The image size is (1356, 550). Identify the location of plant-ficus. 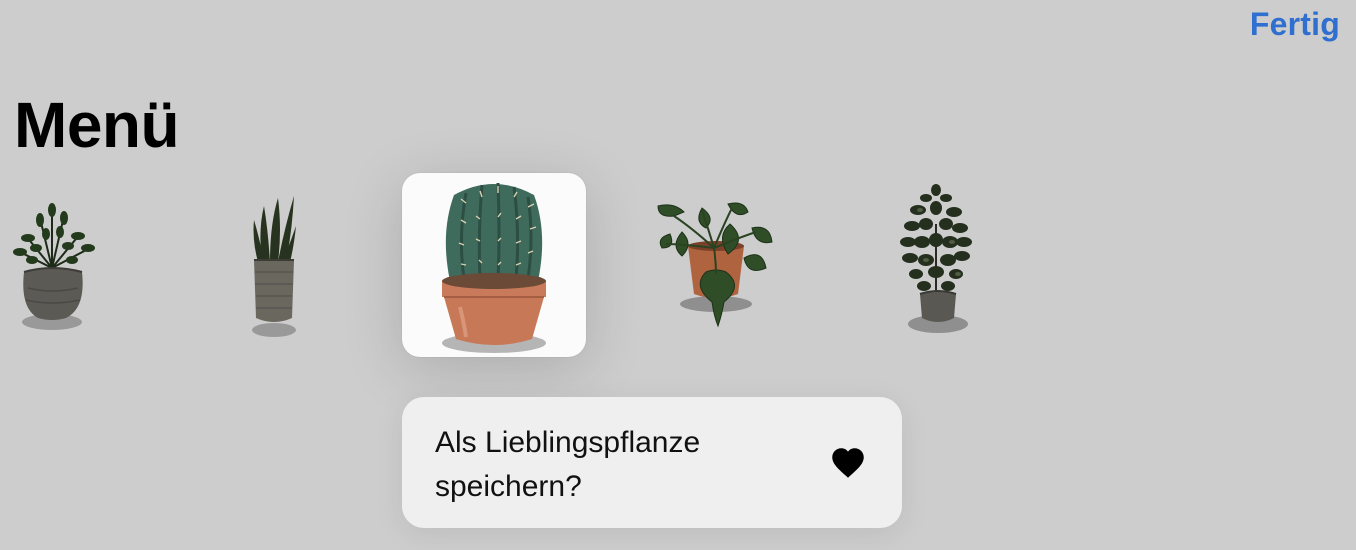
(938, 262).